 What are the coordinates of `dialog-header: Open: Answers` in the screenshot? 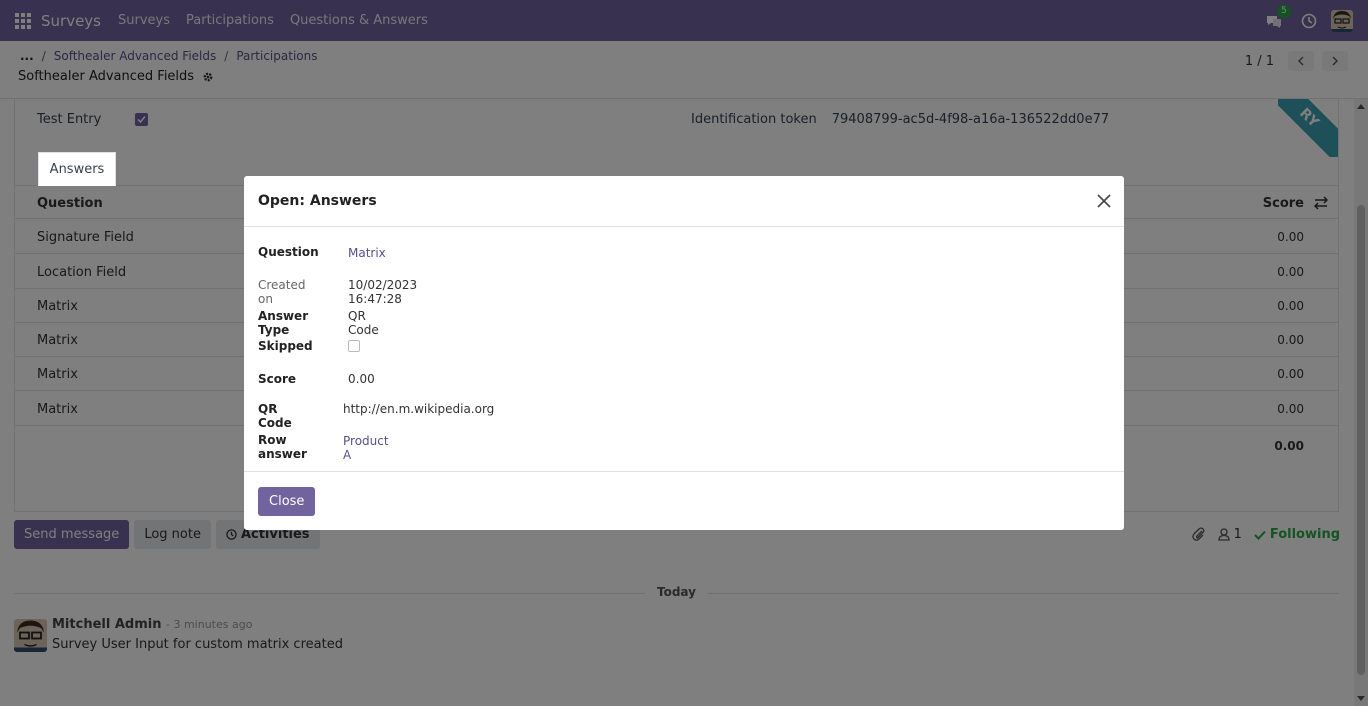 It's located at (684, 201).